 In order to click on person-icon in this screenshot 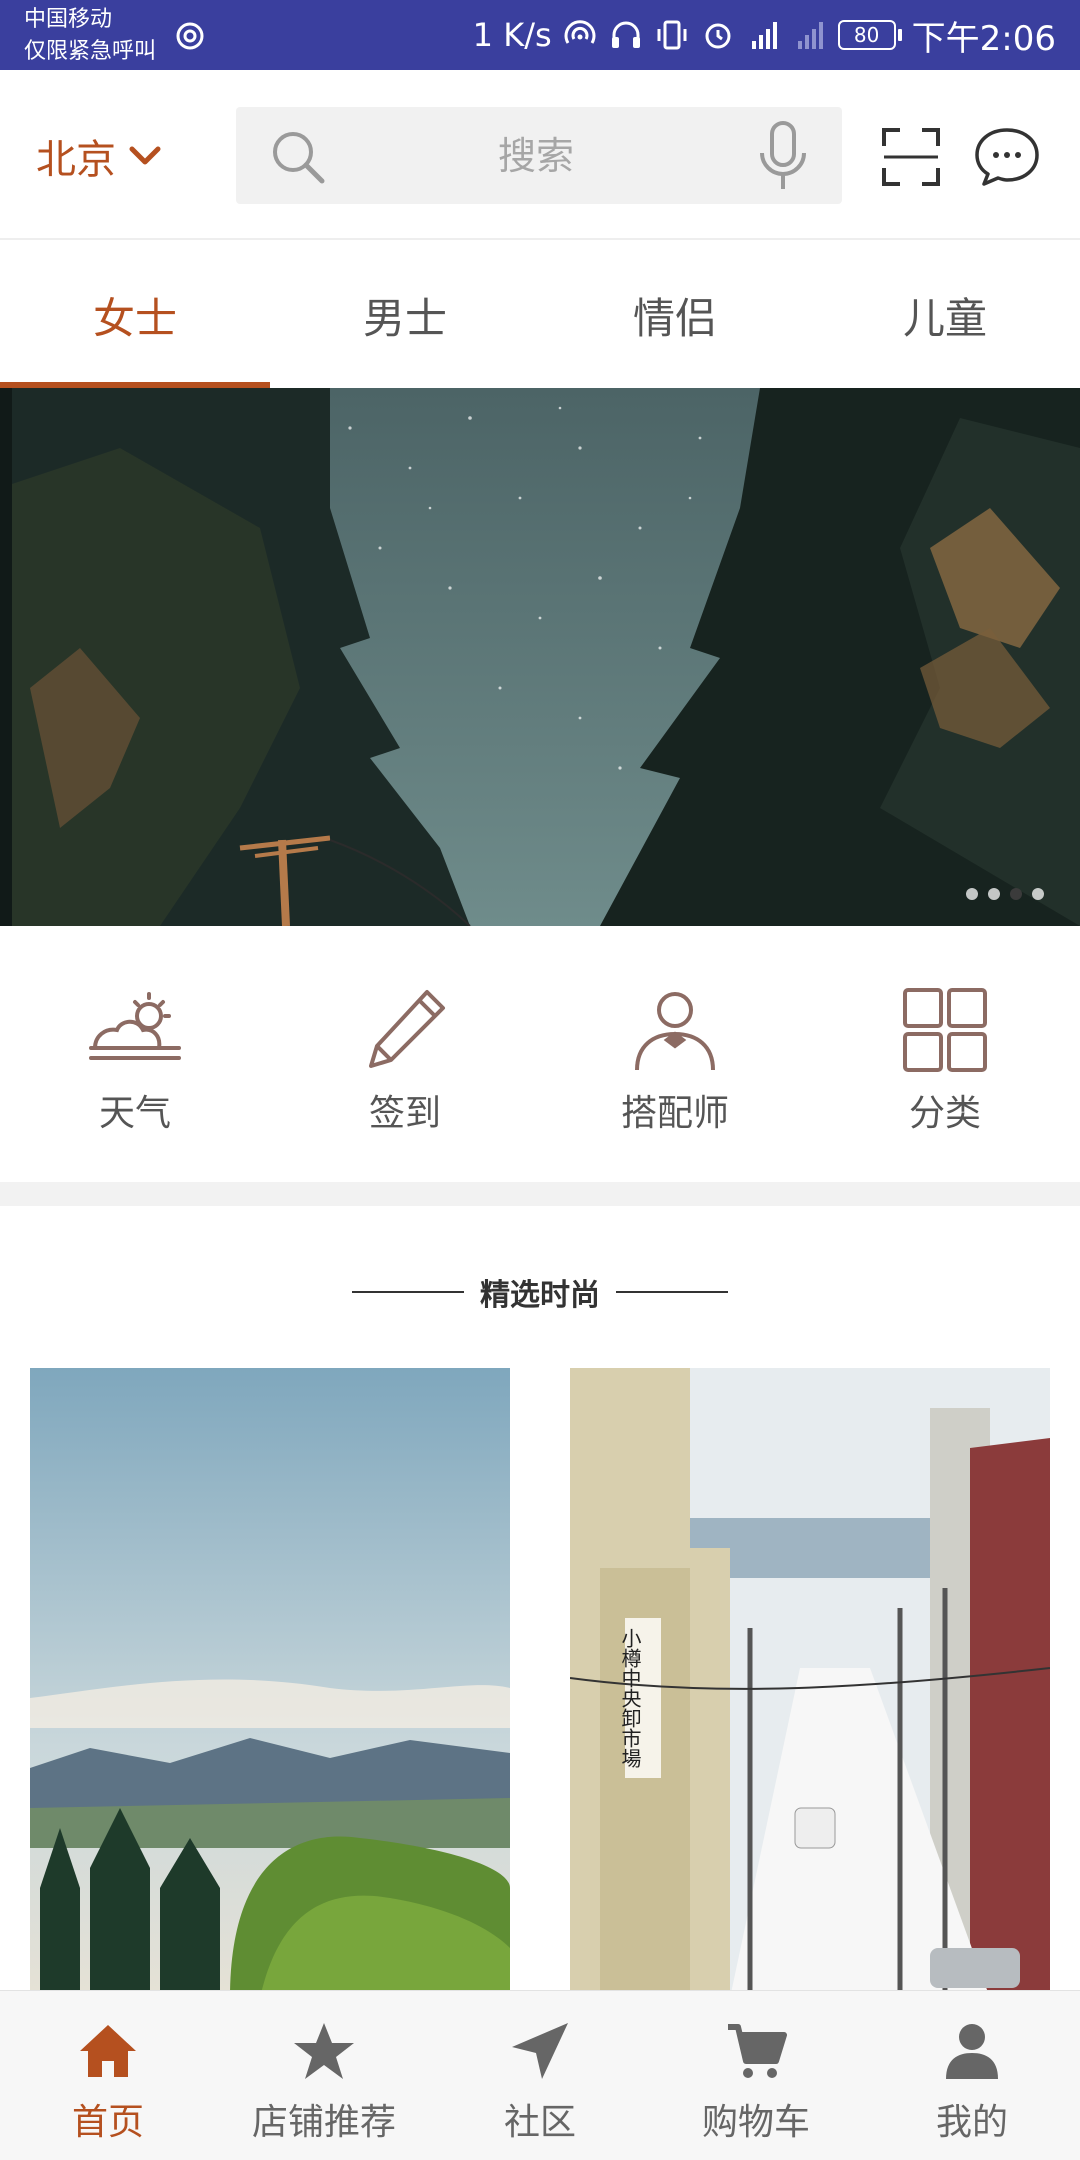, I will do `click(972, 2051)`.